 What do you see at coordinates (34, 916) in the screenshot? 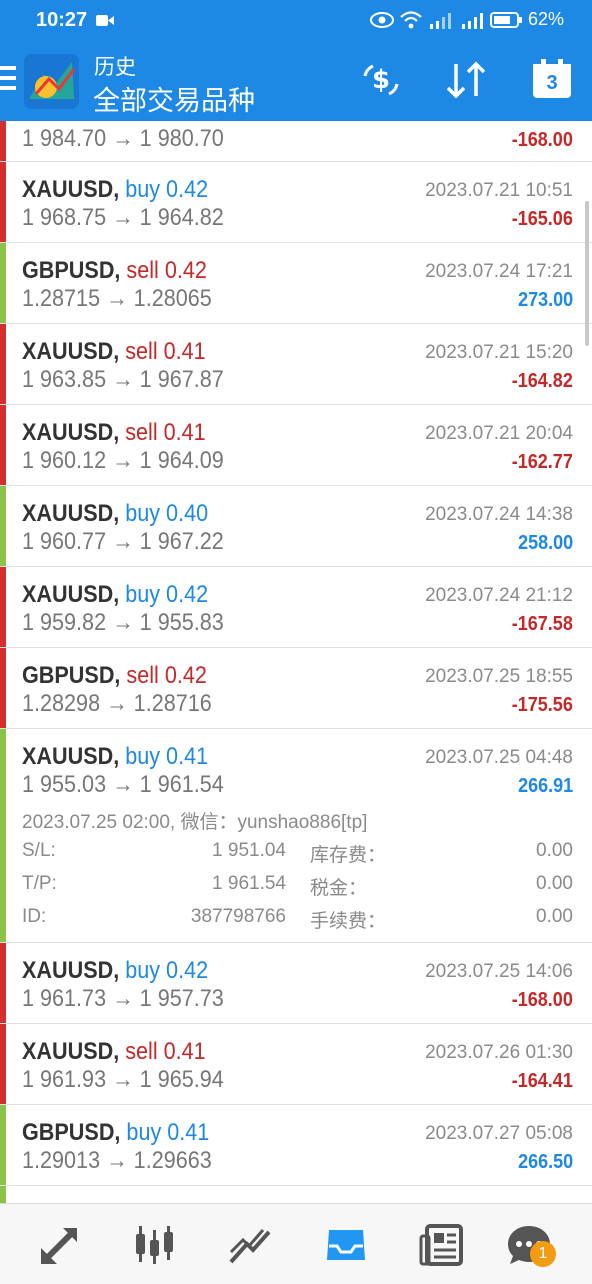
I see `order-id-label: ID:` at bounding box center [34, 916].